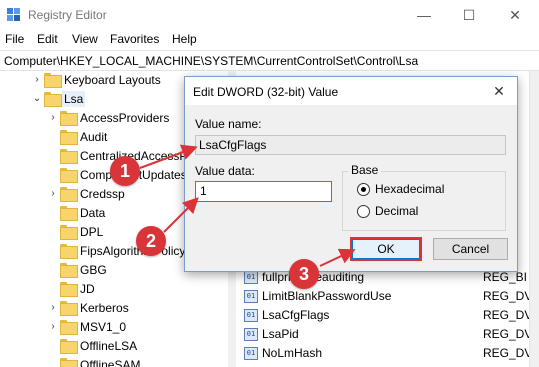  Describe the element at coordinates (92, 232) in the screenshot. I see `tree-item-label: DPL` at that location.